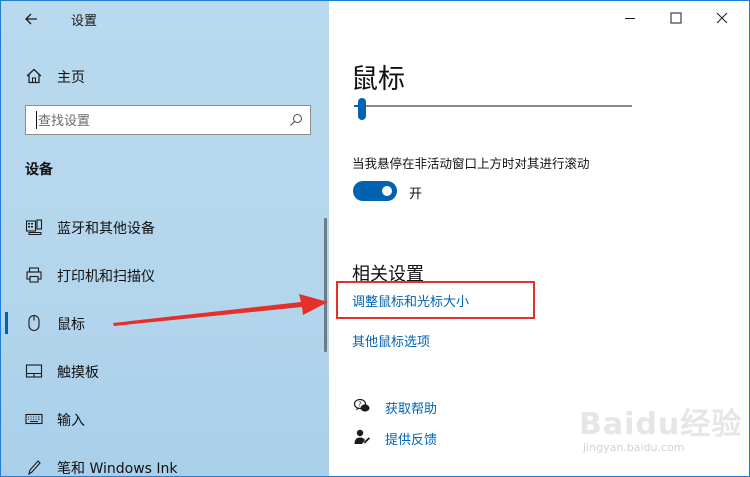 This screenshot has height=477, width=750. Describe the element at coordinates (161, 323) in the screenshot. I see `sidebar-item-mouse: 鼠标` at that location.